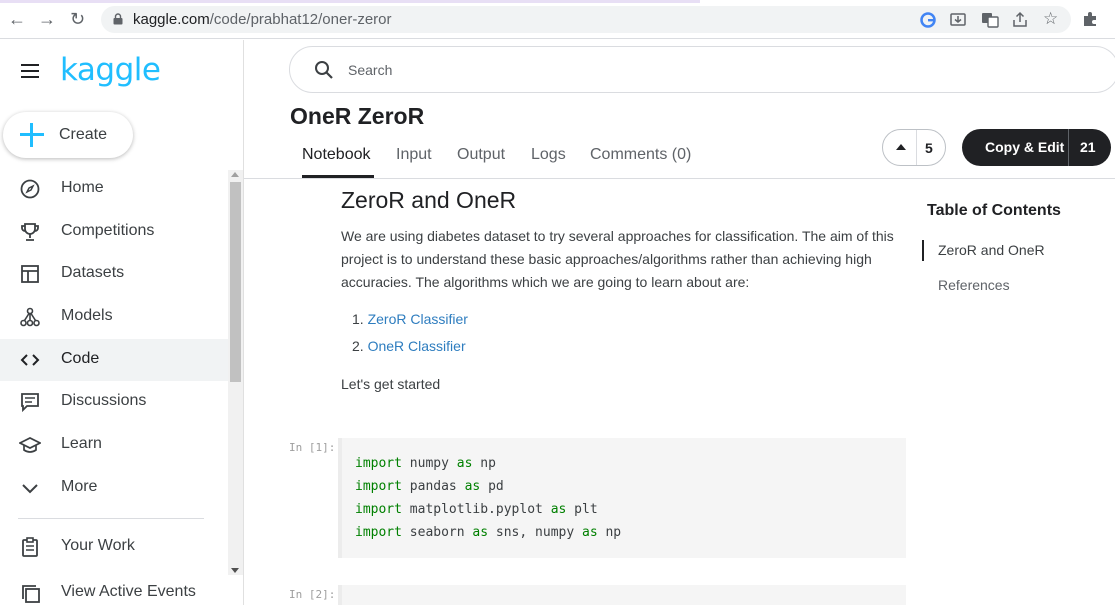 This screenshot has width=1115, height=614. Describe the element at coordinates (235, 174) in the screenshot. I see `scroll-up-arrow-icon` at that location.